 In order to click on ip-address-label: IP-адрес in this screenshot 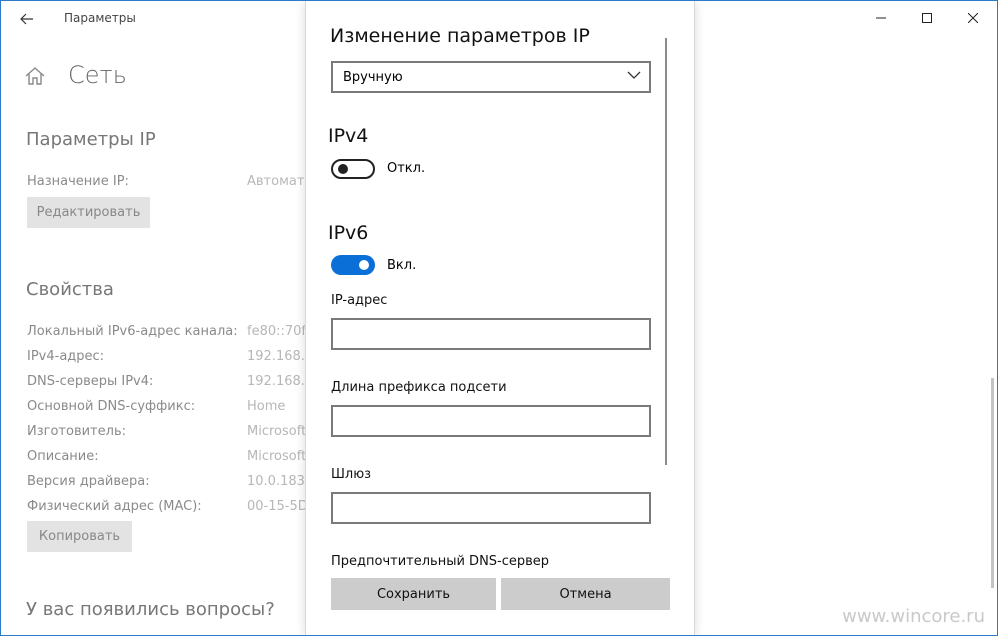, I will do `click(359, 300)`.